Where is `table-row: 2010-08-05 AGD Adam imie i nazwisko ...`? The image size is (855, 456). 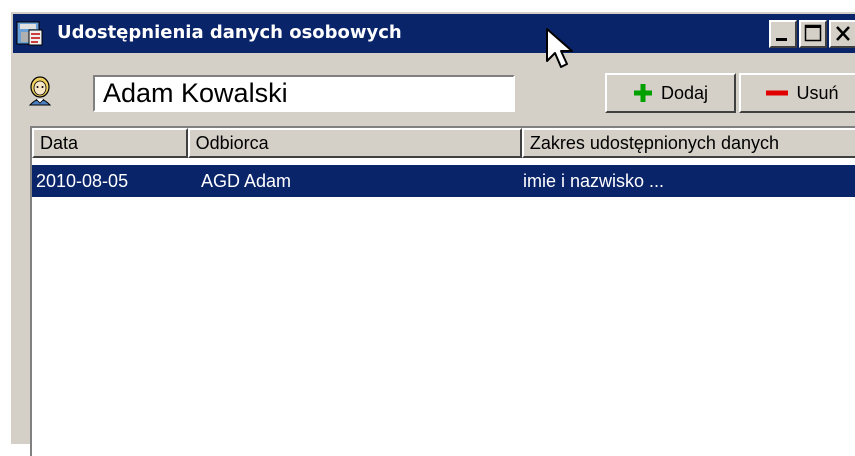 table-row: 2010-08-05 AGD Adam imie i nazwisko ... is located at coordinates (443, 181).